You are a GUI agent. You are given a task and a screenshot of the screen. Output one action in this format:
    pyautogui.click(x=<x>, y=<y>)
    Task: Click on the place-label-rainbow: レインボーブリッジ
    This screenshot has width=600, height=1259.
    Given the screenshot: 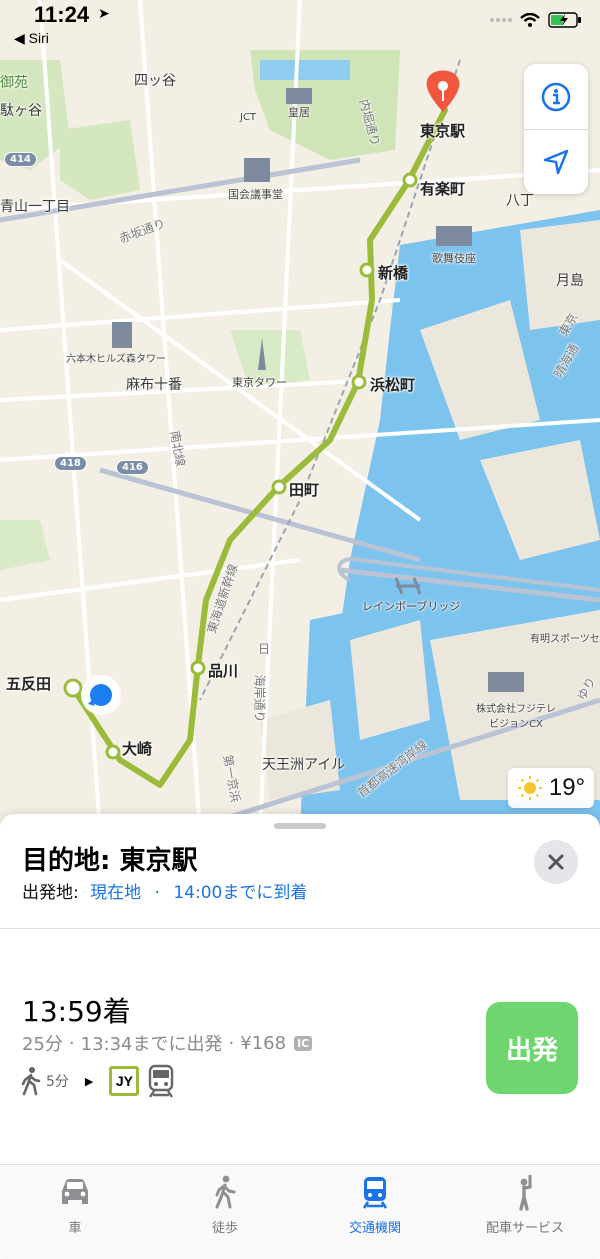 What is the action you would take?
    pyautogui.click(x=411, y=606)
    